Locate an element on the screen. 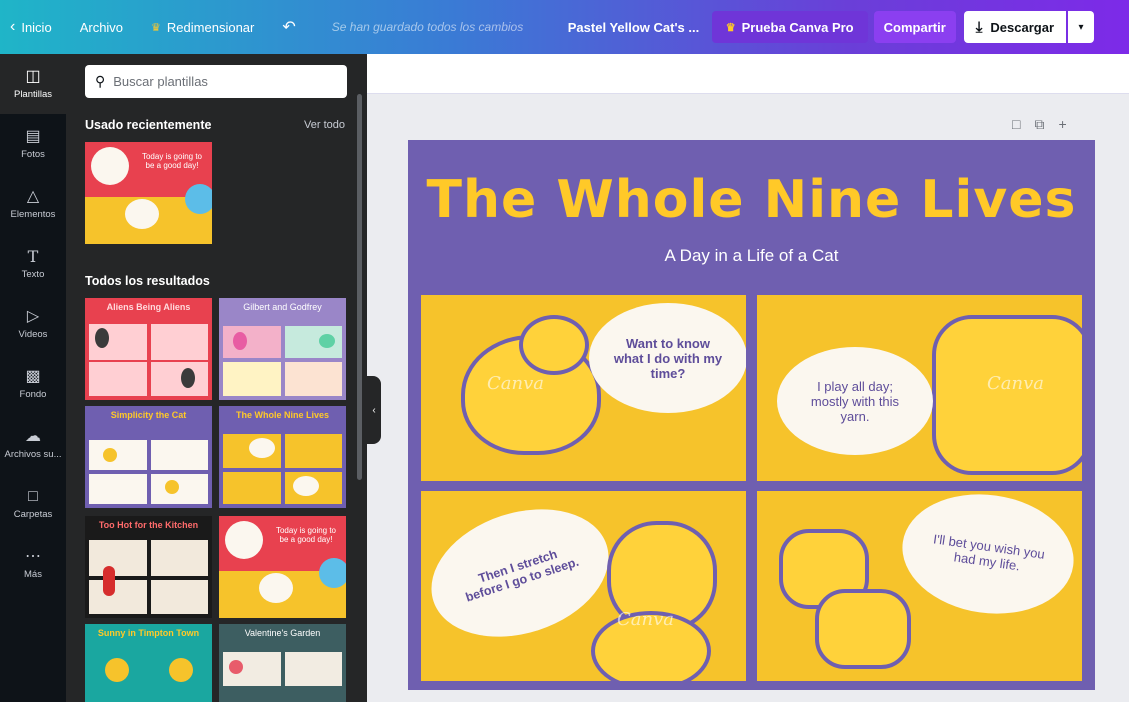 The image size is (1129, 702). download-options-button: ▾ is located at coordinates (1081, 27).